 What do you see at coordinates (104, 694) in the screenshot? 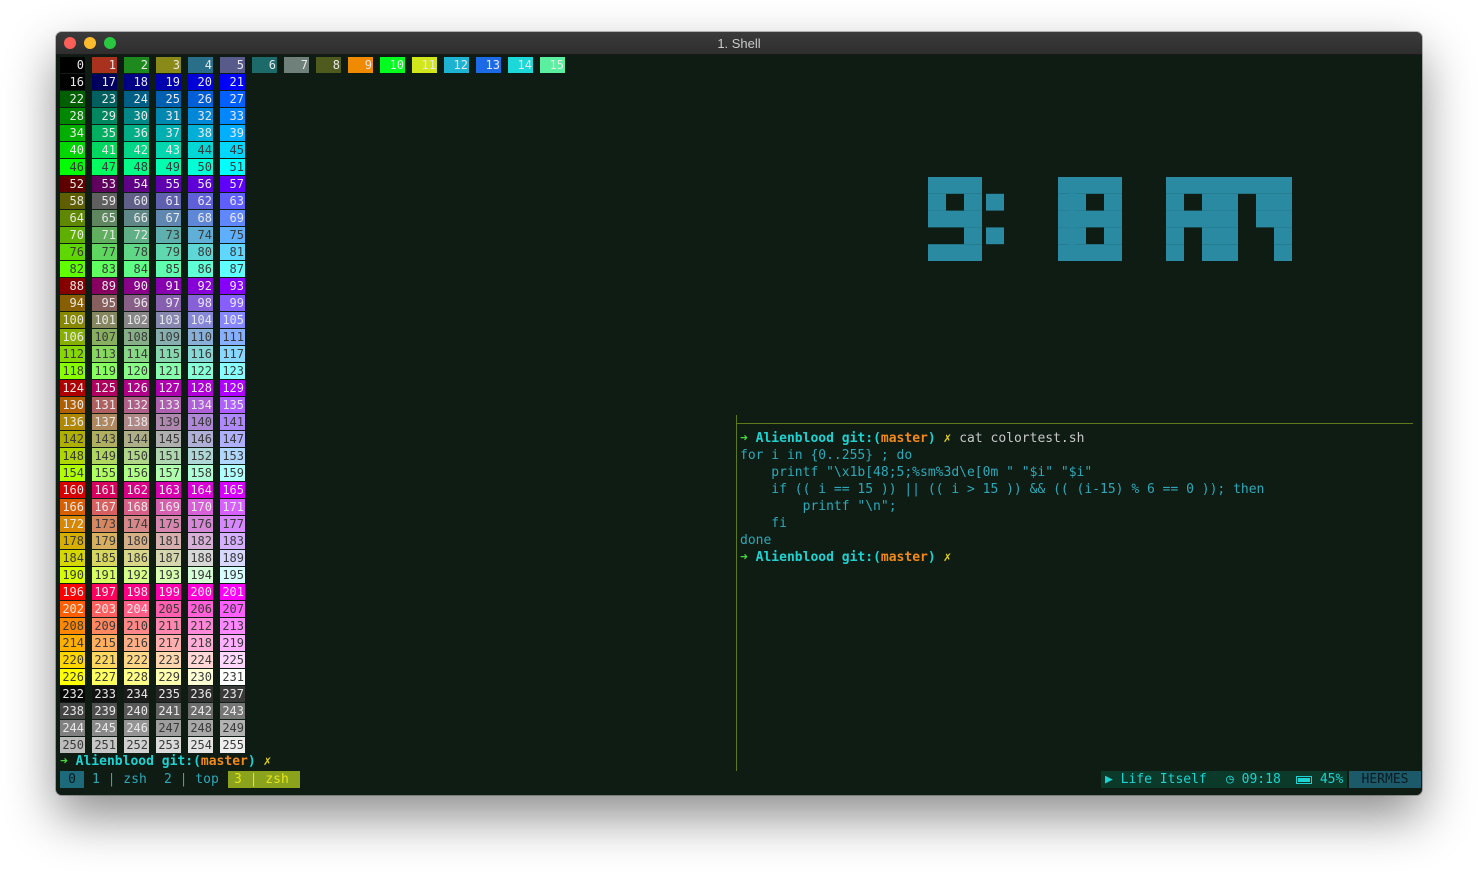
I see `color-cell-233: 233` at bounding box center [104, 694].